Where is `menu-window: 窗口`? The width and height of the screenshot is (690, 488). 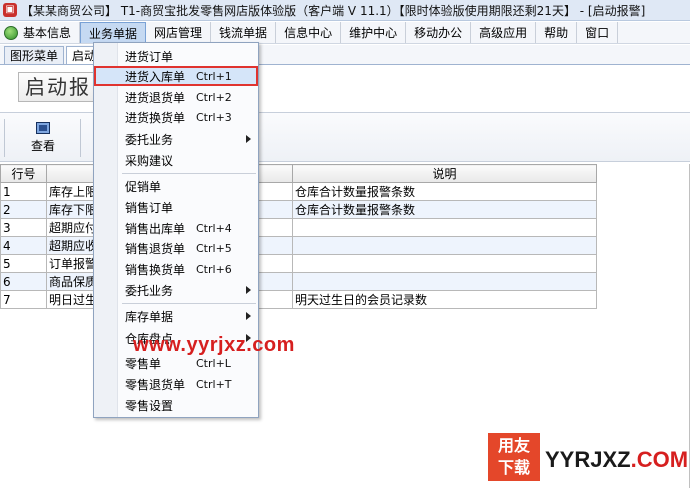 menu-window: 窗口 is located at coordinates (598, 32).